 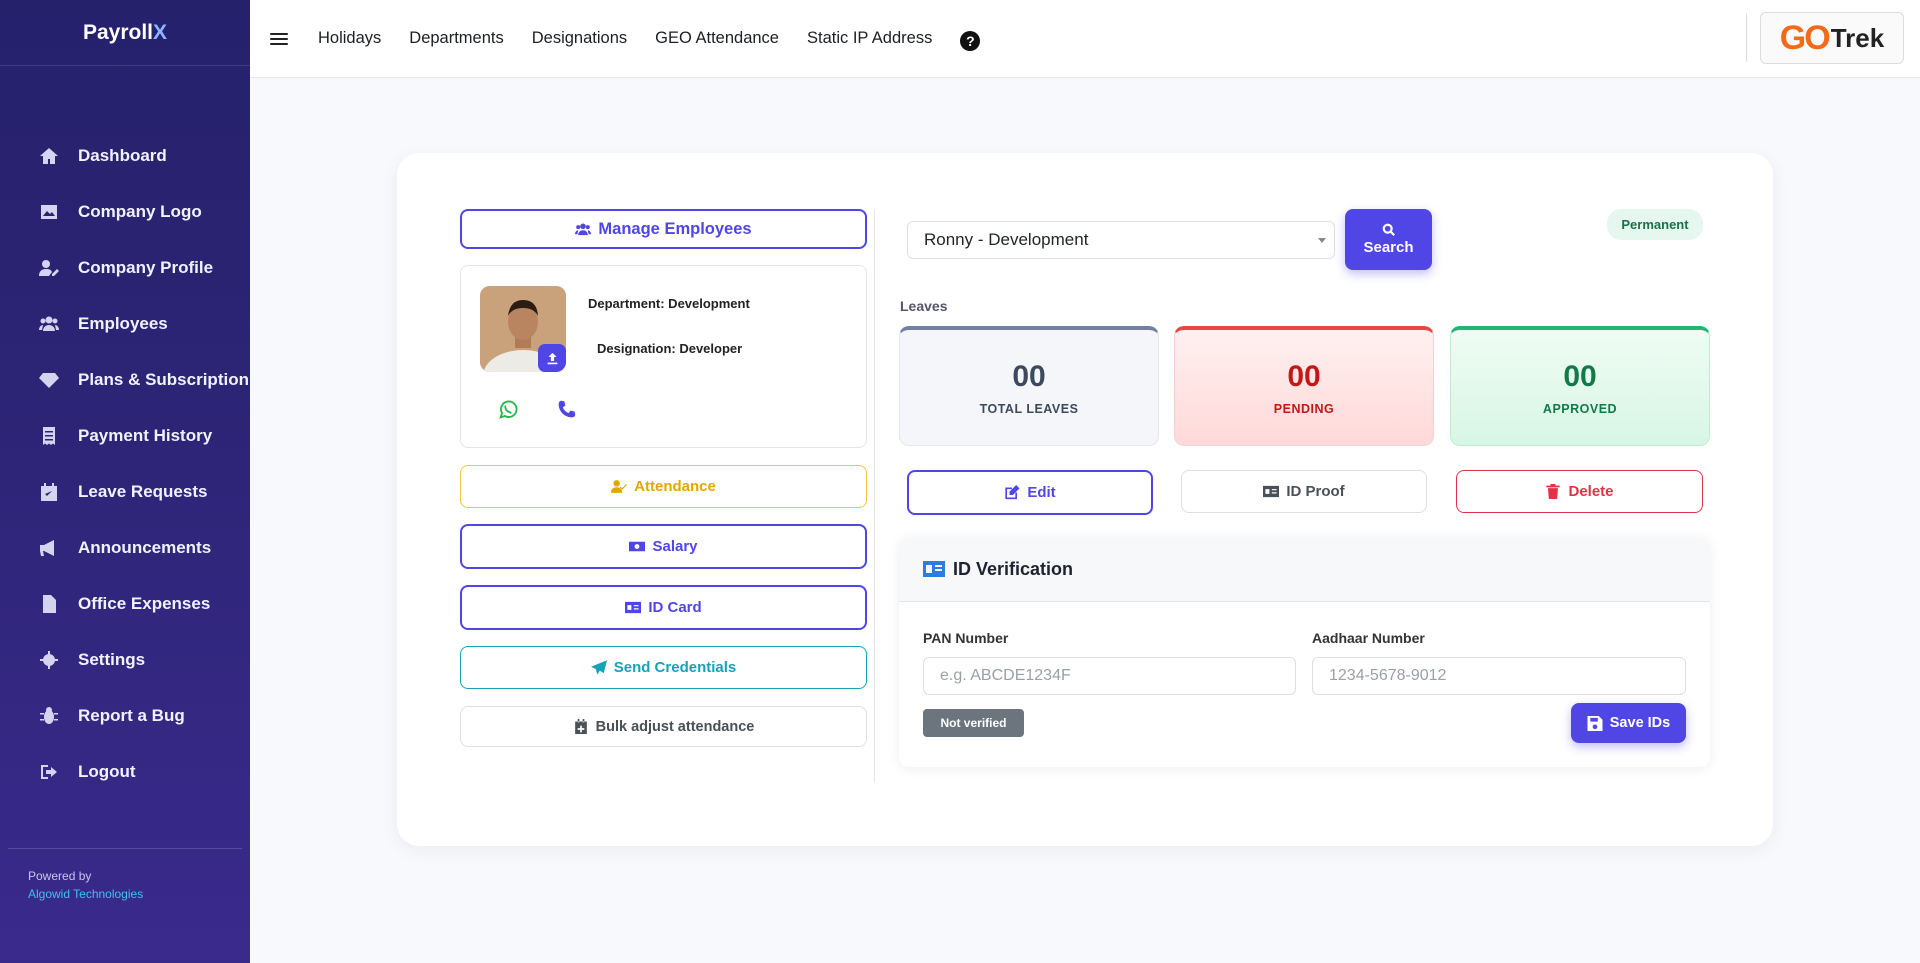 I want to click on salary-button: Salary, so click(x=663, y=546).